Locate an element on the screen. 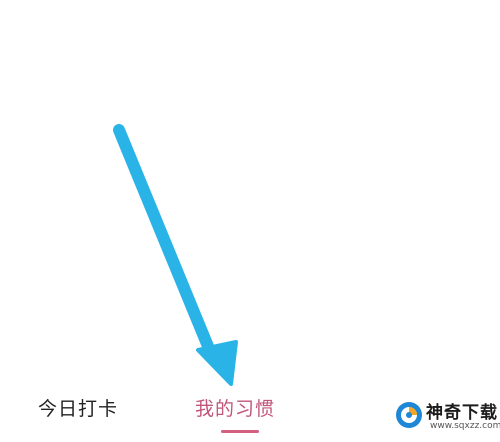 This screenshot has width=500, height=442. active-tab-indicator is located at coordinates (240, 431).